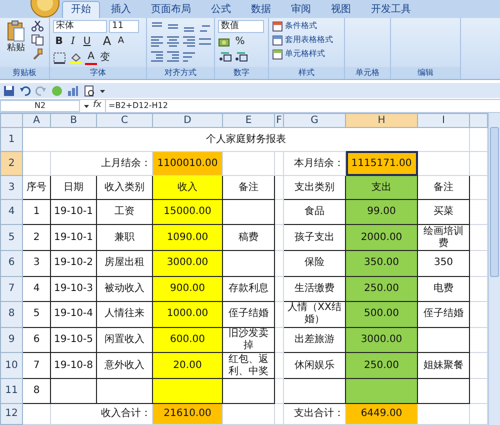  I want to click on table-cell: 350, so click(444, 263).